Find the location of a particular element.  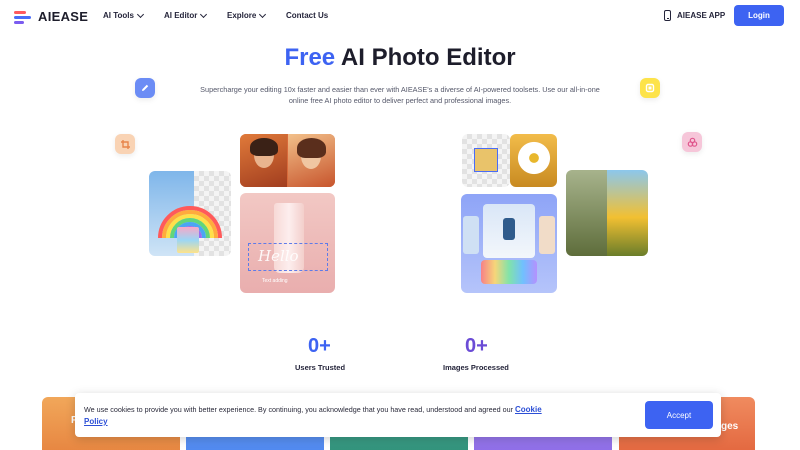

nav-ai-tools: AI Tools is located at coordinates (124, 15).